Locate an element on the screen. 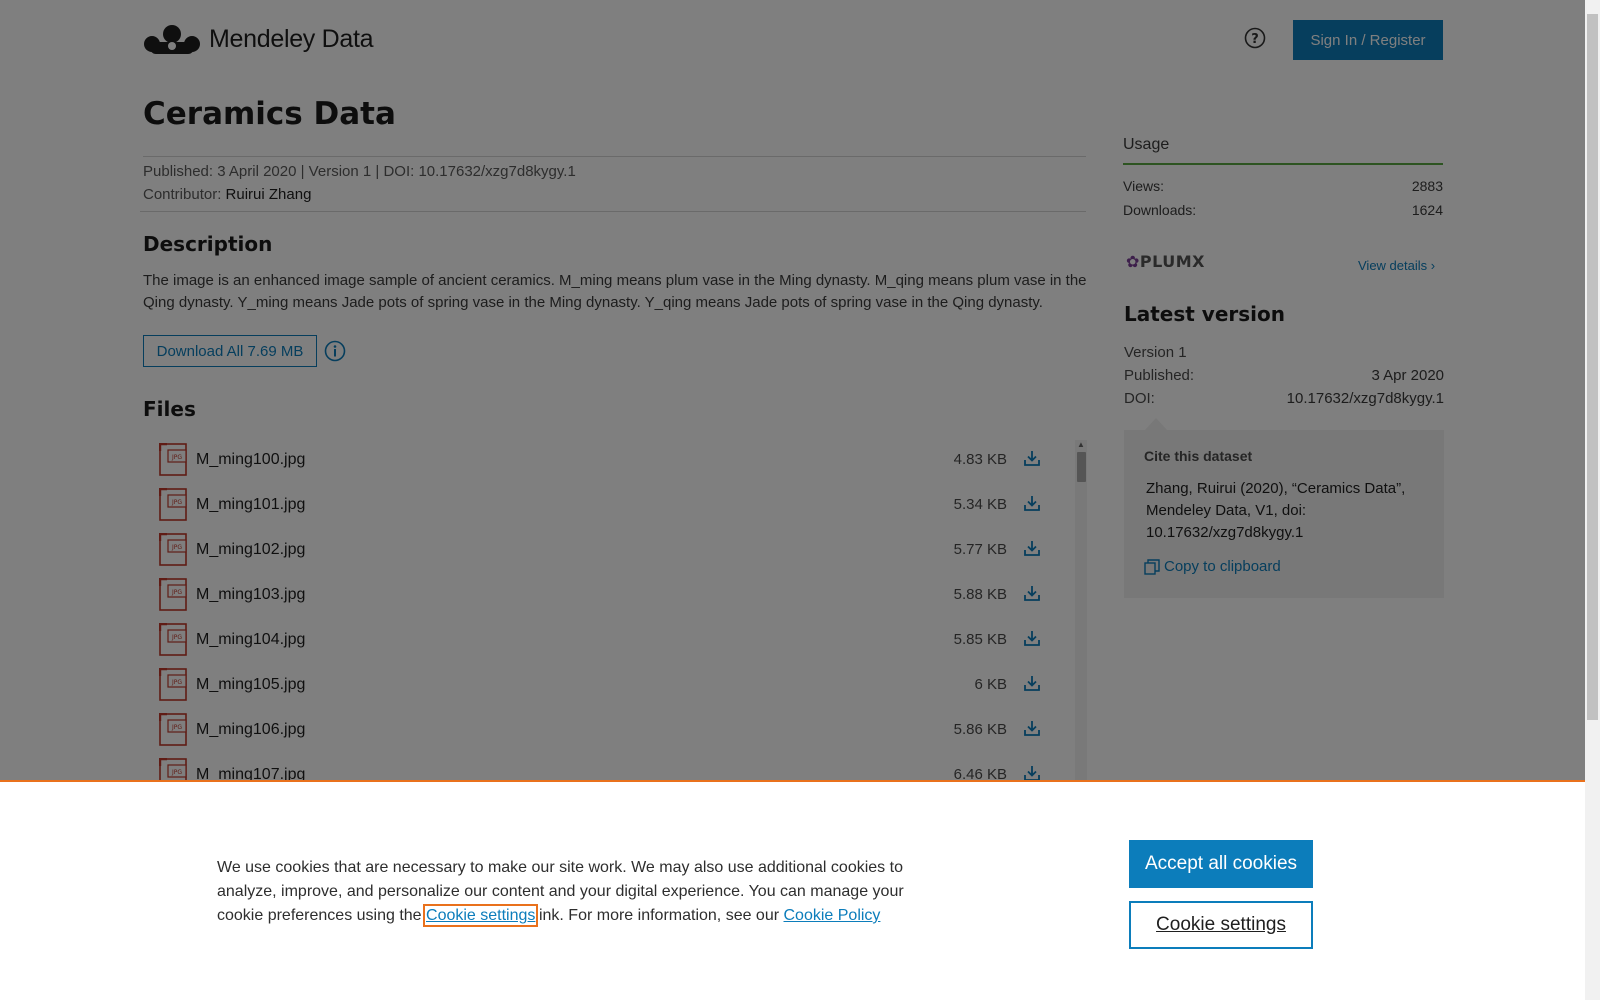 The image size is (1600, 1000). cookie-text-middle: link. For more information, see our is located at coordinates (659, 915).